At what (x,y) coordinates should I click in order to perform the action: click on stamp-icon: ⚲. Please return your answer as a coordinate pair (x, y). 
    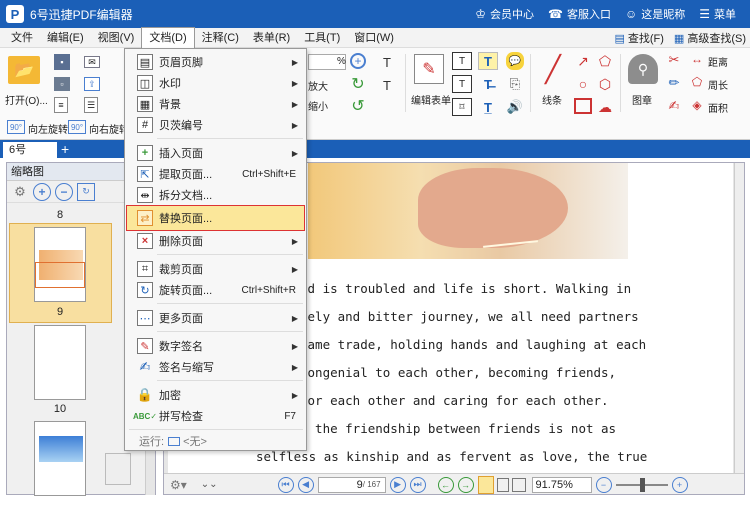
    Looking at the image, I should click on (643, 69).